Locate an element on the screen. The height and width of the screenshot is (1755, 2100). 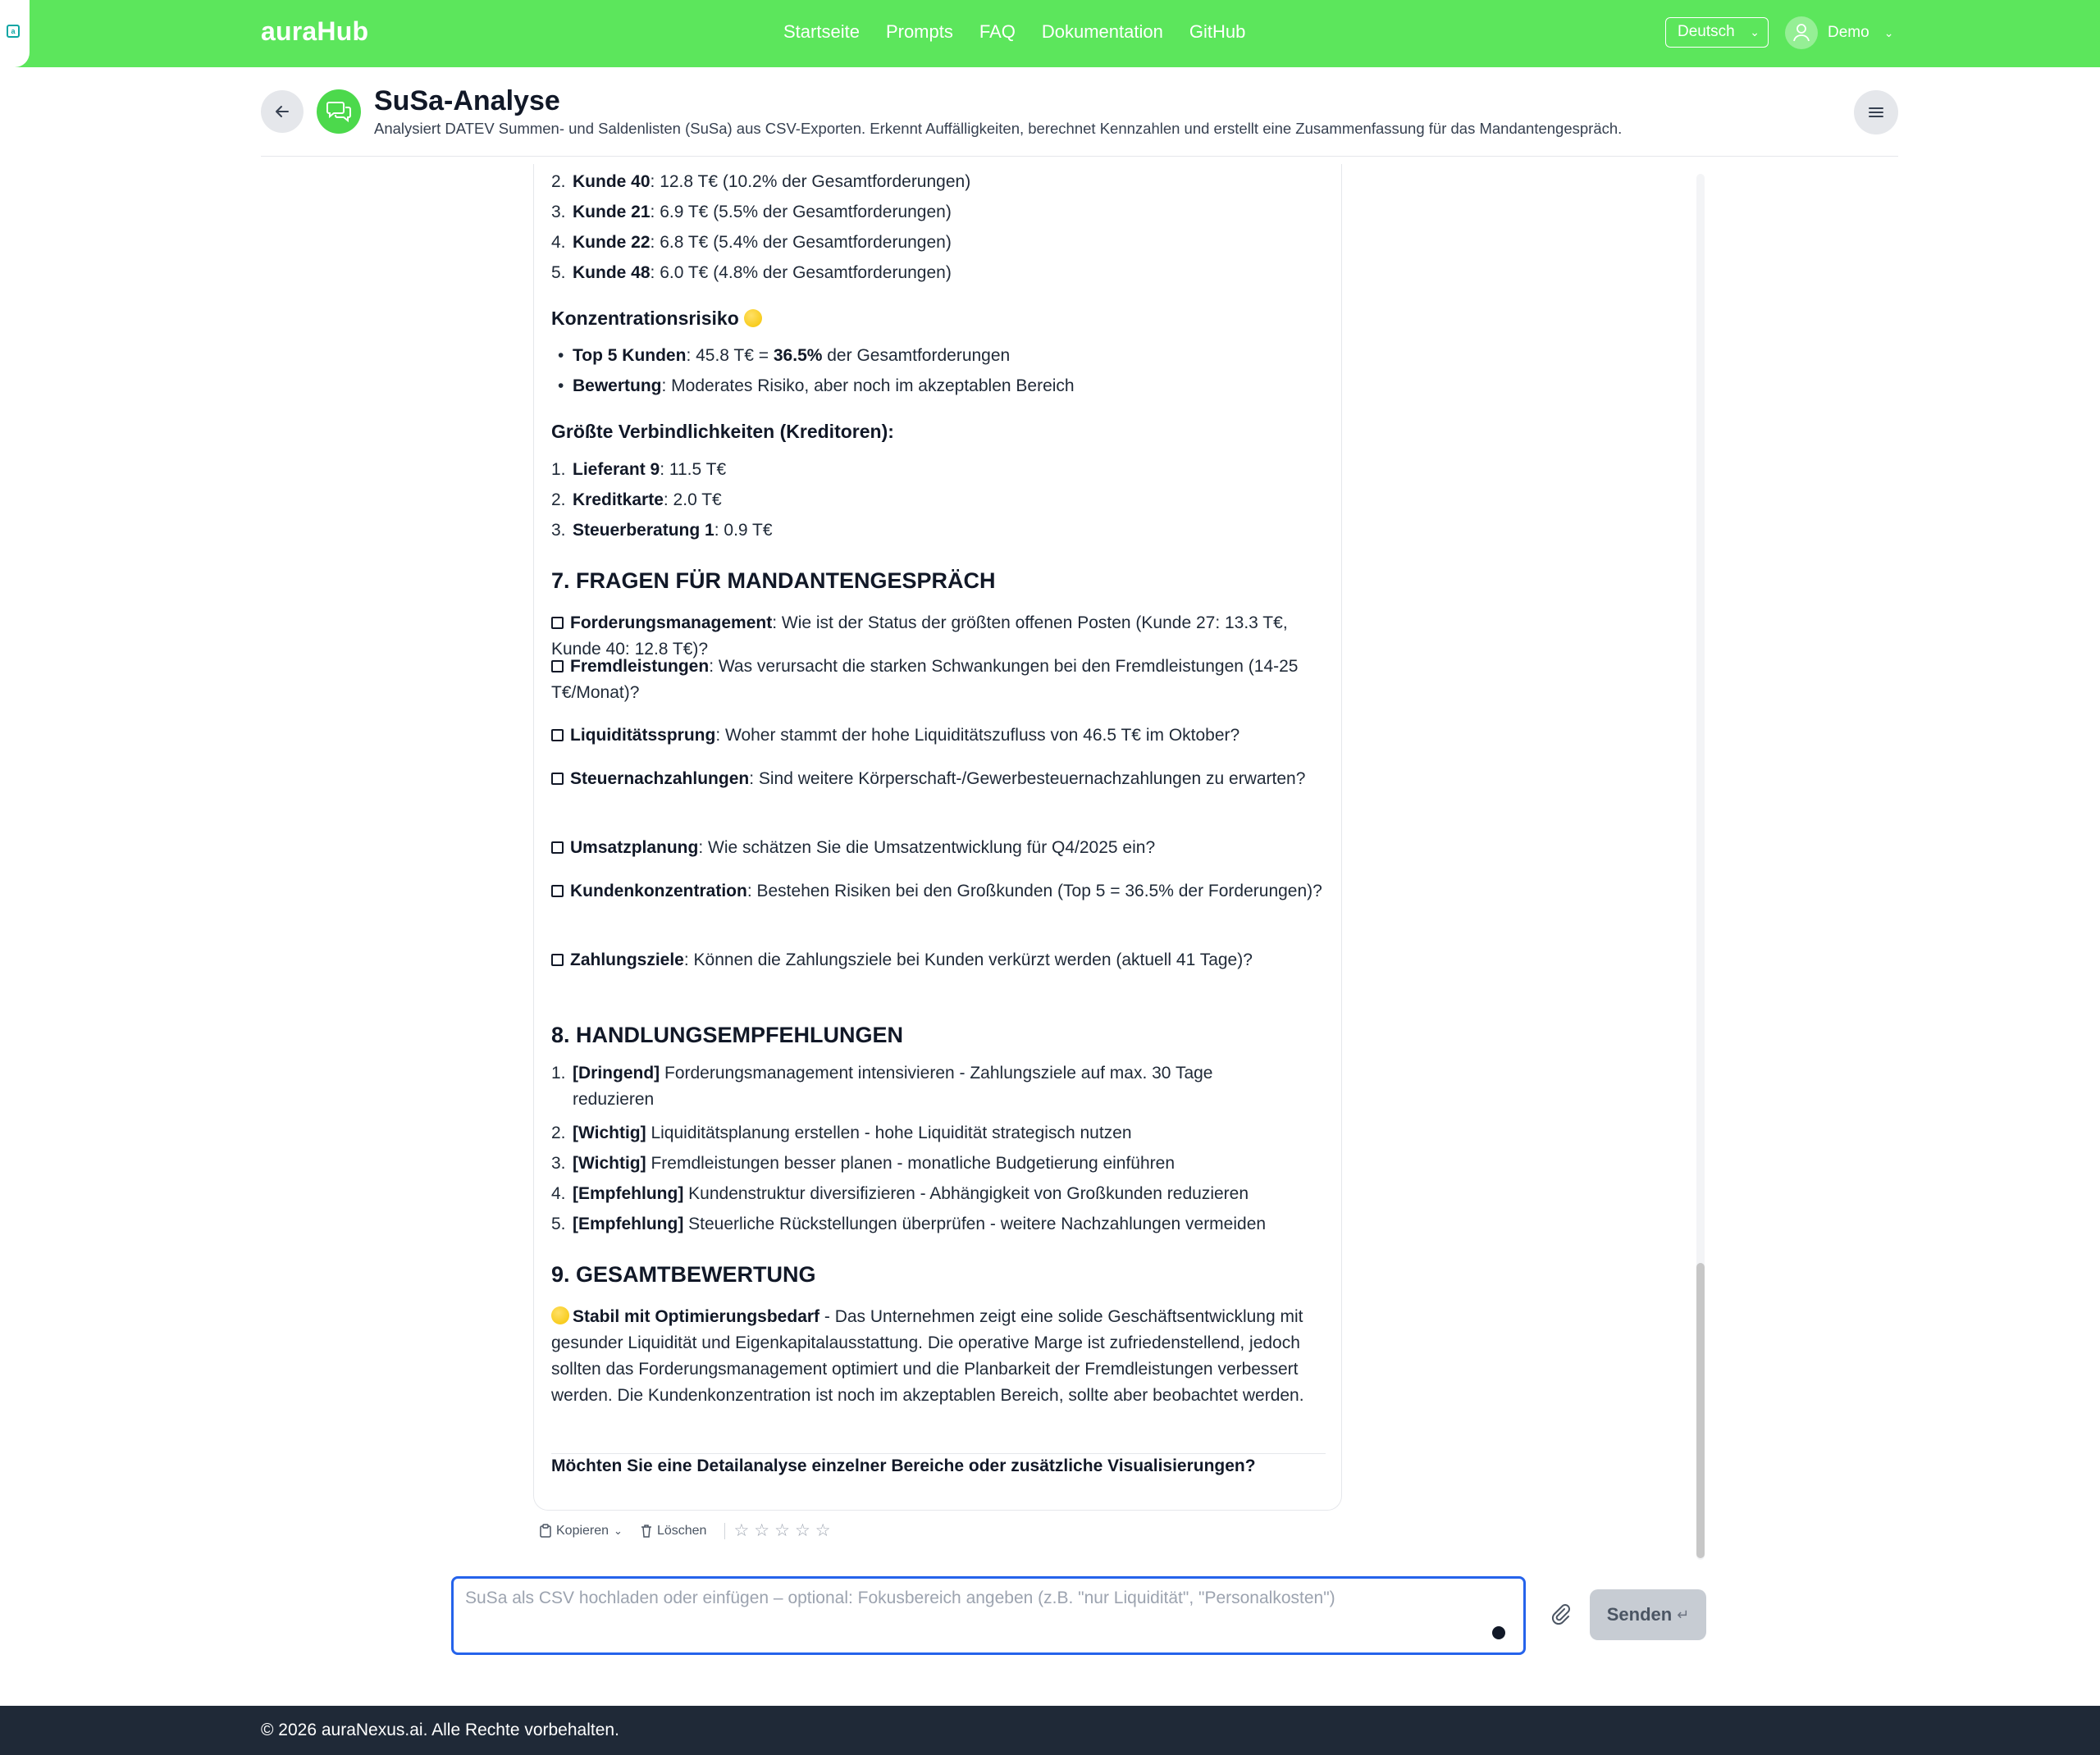
back-button is located at coordinates (282, 111).